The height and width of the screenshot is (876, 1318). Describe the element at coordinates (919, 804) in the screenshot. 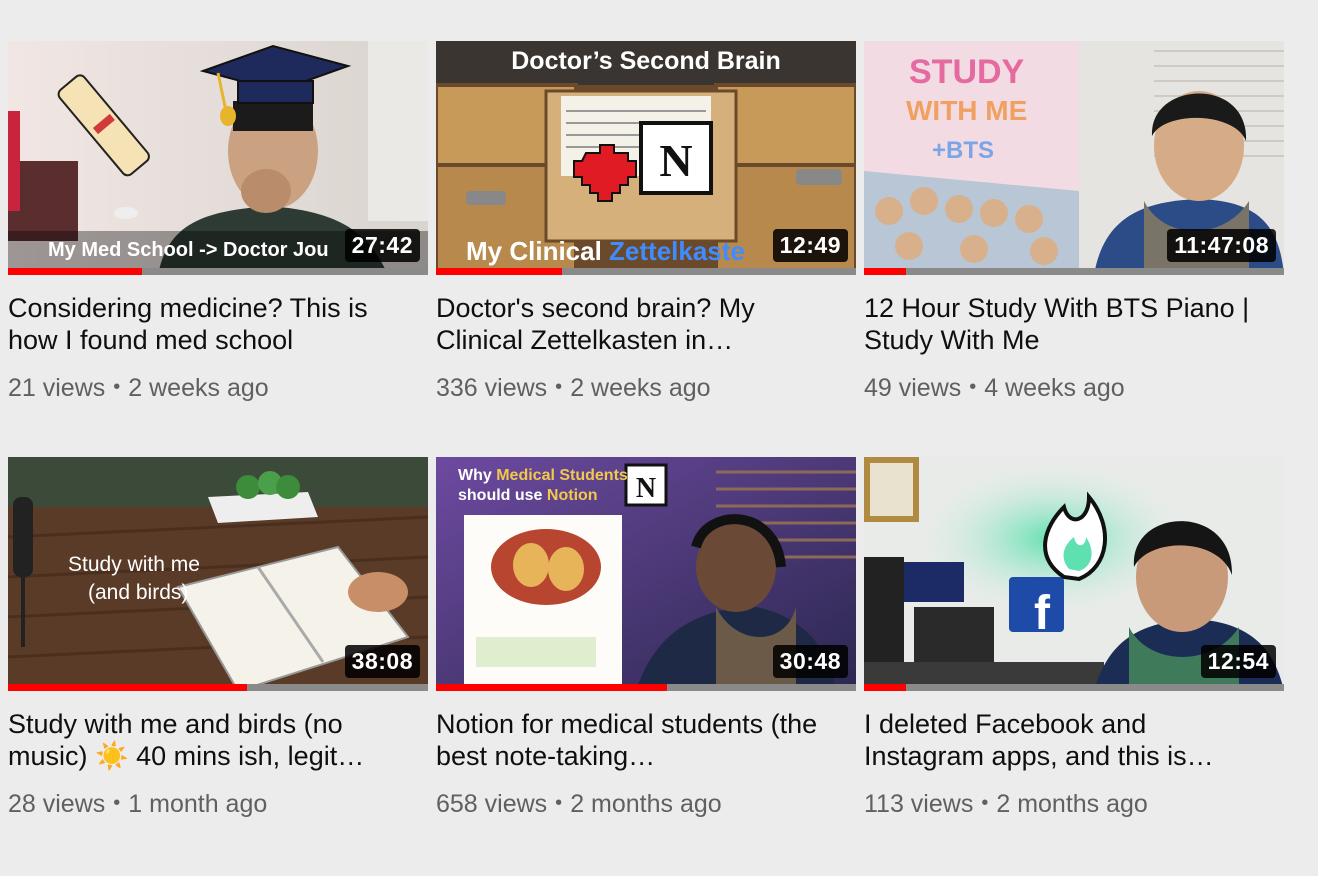

I see `view-count: 113 views` at that location.